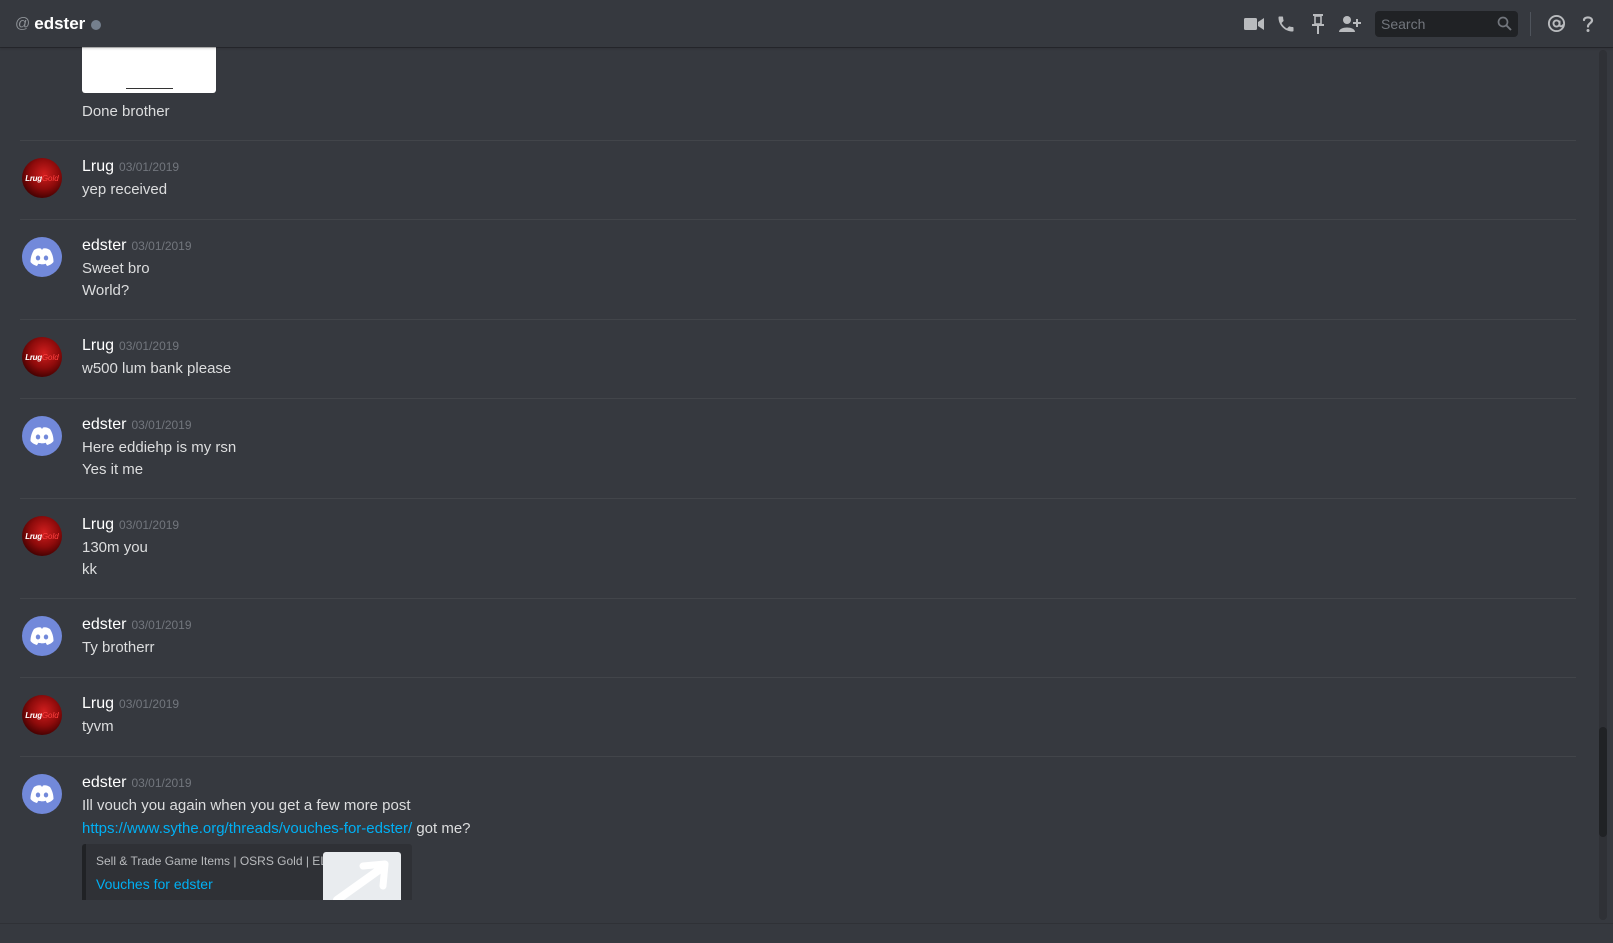 The image size is (1613, 943). Describe the element at coordinates (113, 469) in the screenshot. I see `message-text: Yes it me` at that location.